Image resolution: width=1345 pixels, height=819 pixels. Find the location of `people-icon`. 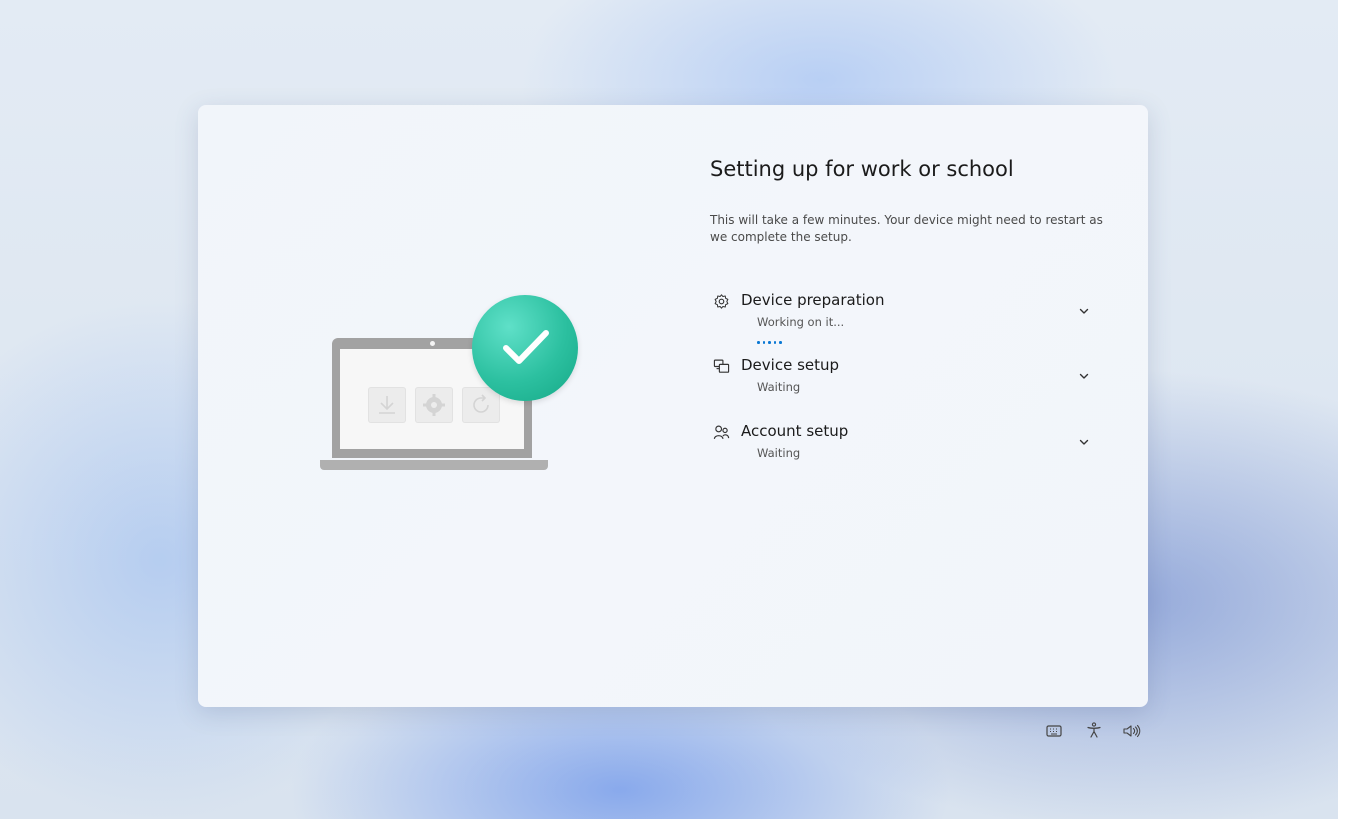

people-icon is located at coordinates (721, 432).